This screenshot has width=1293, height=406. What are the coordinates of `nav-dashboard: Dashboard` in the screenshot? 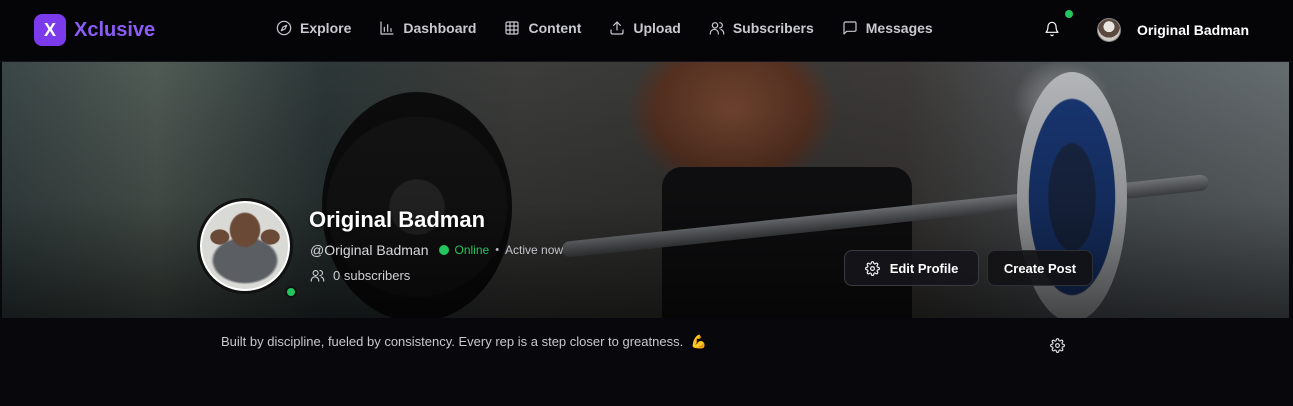 It's located at (427, 28).